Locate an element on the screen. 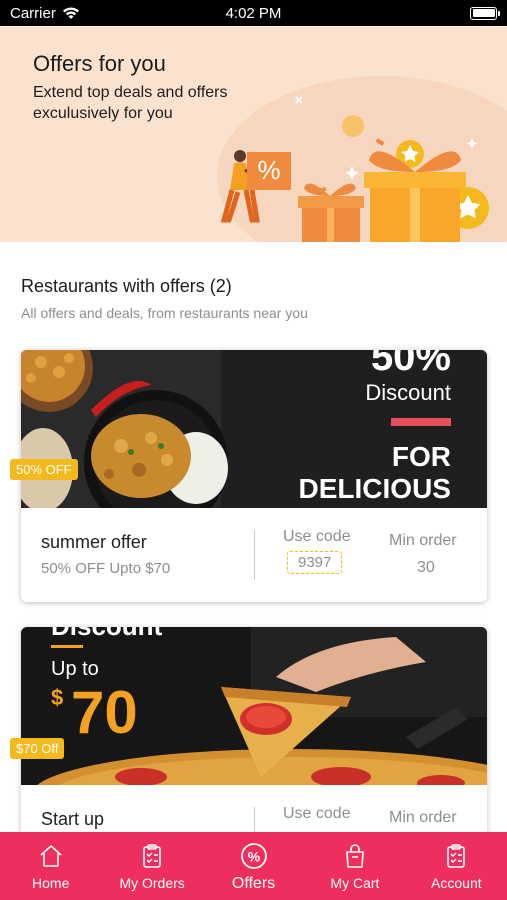  divider is located at coordinates (254, 555).